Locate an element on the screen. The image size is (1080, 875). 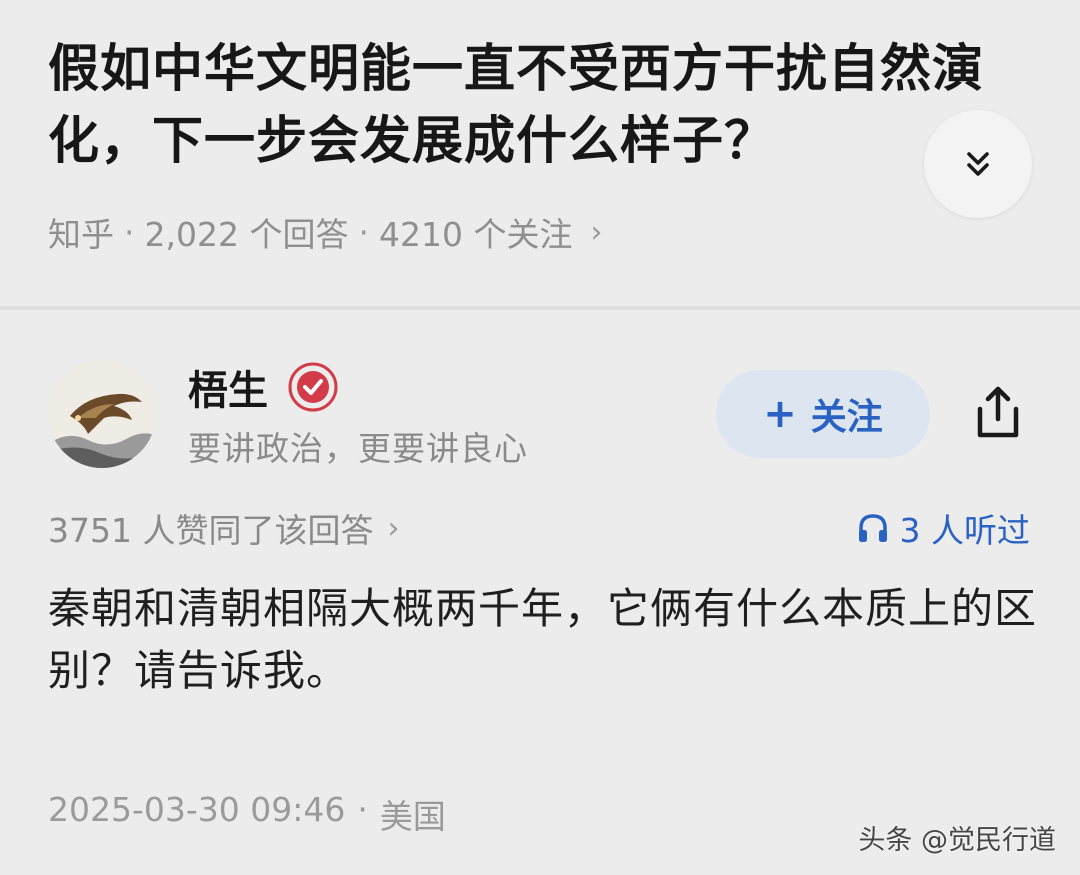
author-bio: 要讲政治，更要讲良心 is located at coordinates (358, 448).